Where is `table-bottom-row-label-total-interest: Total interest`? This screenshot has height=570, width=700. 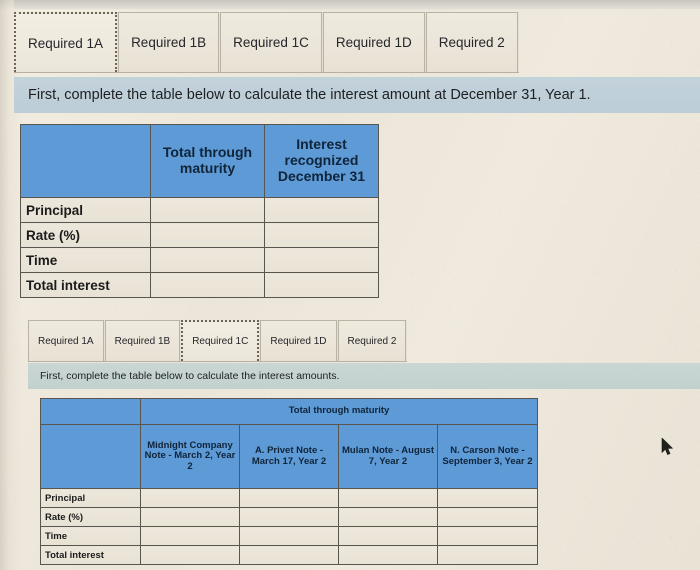
table-bottom-row-label-total-interest: Total interest is located at coordinates (90, 555).